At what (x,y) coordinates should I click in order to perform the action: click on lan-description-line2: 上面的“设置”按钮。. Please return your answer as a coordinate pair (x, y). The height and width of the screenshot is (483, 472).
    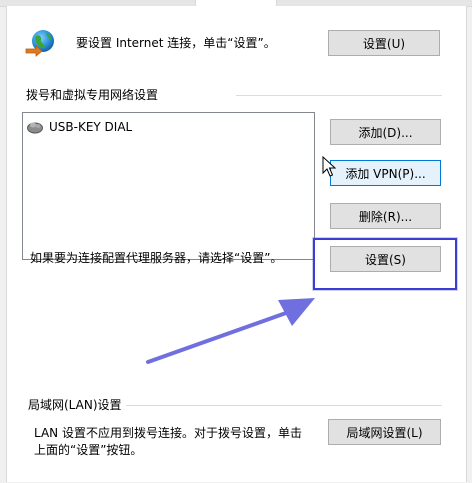
    Looking at the image, I should click on (88, 450).